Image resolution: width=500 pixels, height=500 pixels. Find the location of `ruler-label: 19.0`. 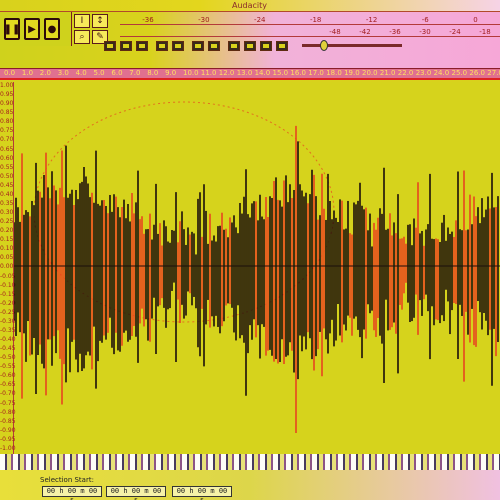

ruler-label: 19.0 is located at coordinates (352, 73).